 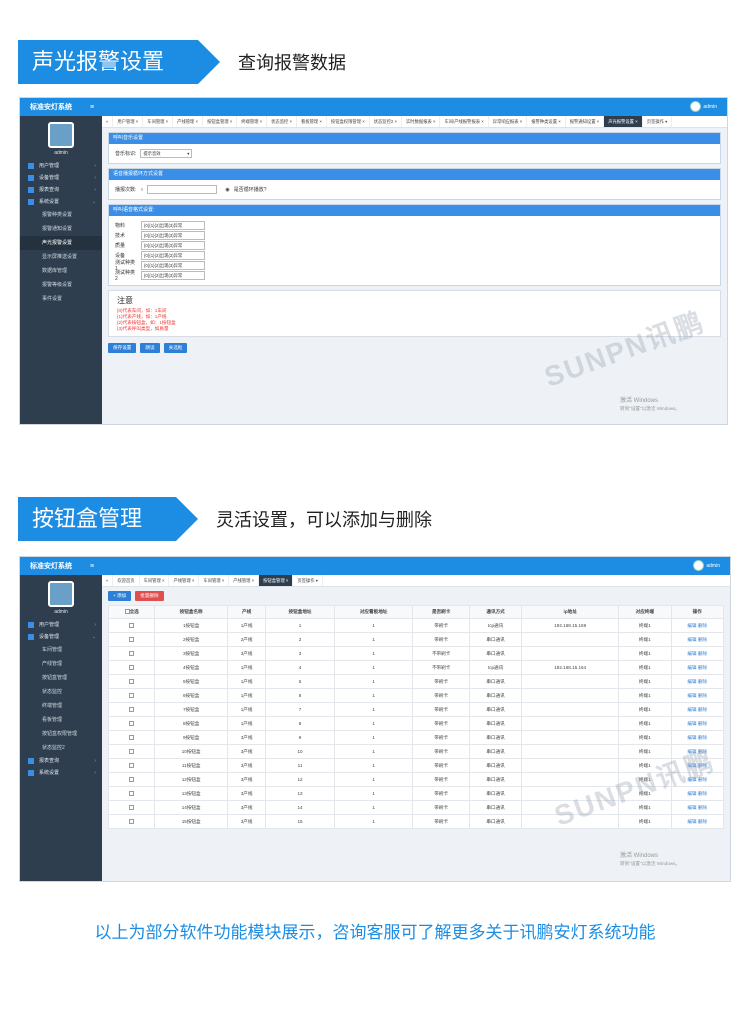 What do you see at coordinates (441, 653) in the screenshot?
I see `table-cell: 不带刷卡` at bounding box center [441, 653].